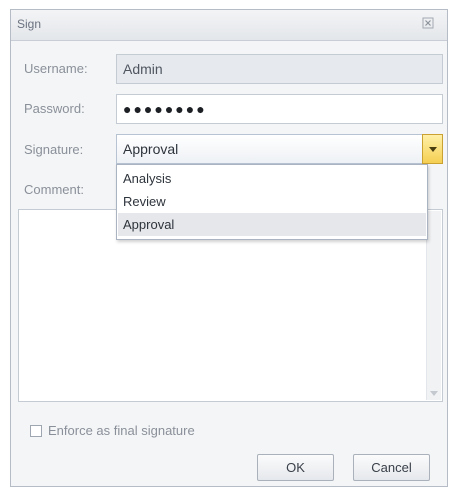  What do you see at coordinates (54, 189) in the screenshot?
I see `comment-label: Comment:` at bounding box center [54, 189].